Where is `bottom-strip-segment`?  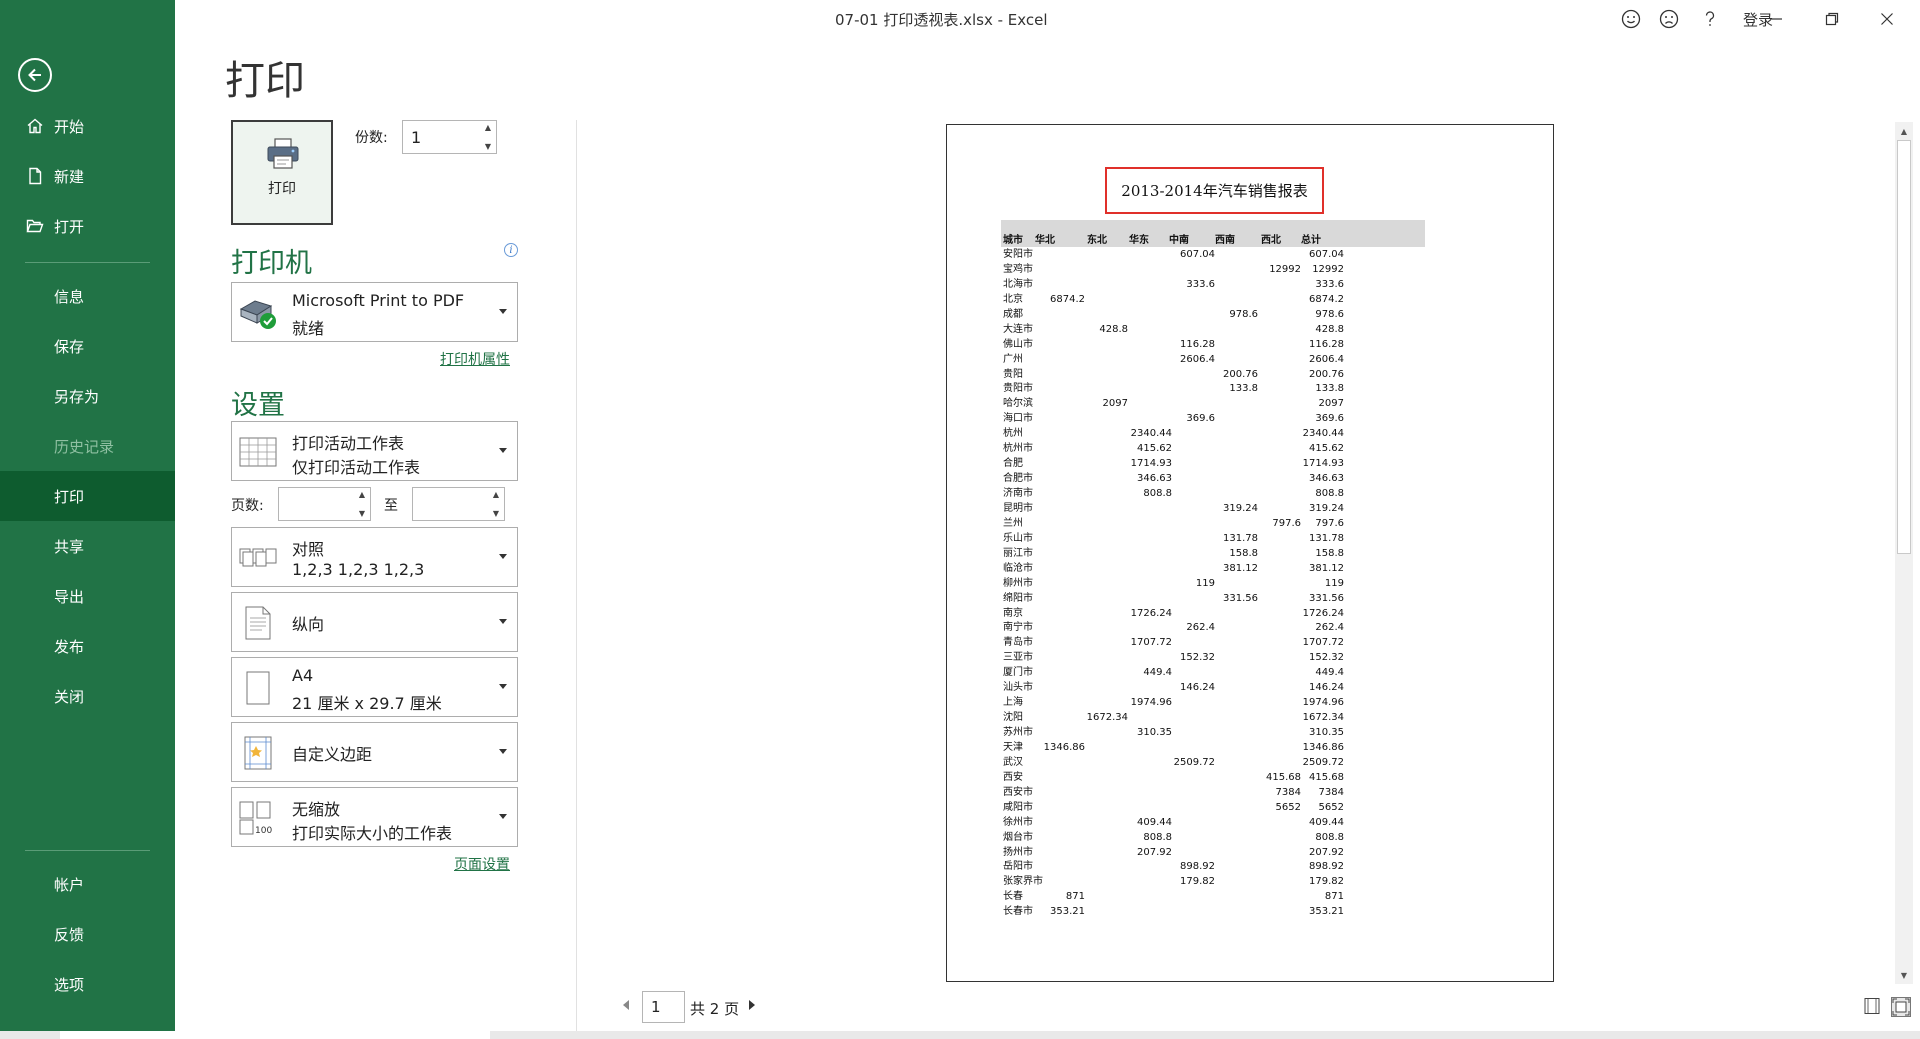 bottom-strip-segment is located at coordinates (275, 1035).